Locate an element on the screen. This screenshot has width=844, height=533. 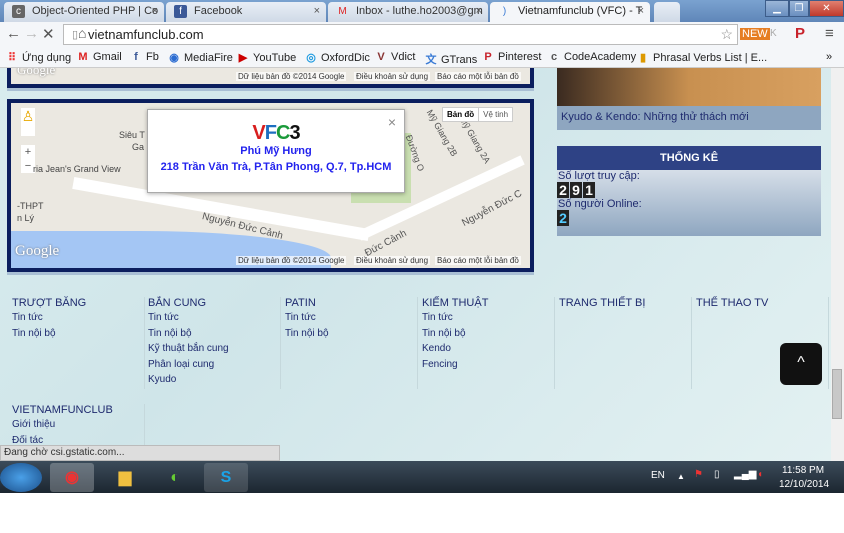
tab-inbox: M Inbox - luthe.ho2003@gm × is located at coordinates (408, 12).